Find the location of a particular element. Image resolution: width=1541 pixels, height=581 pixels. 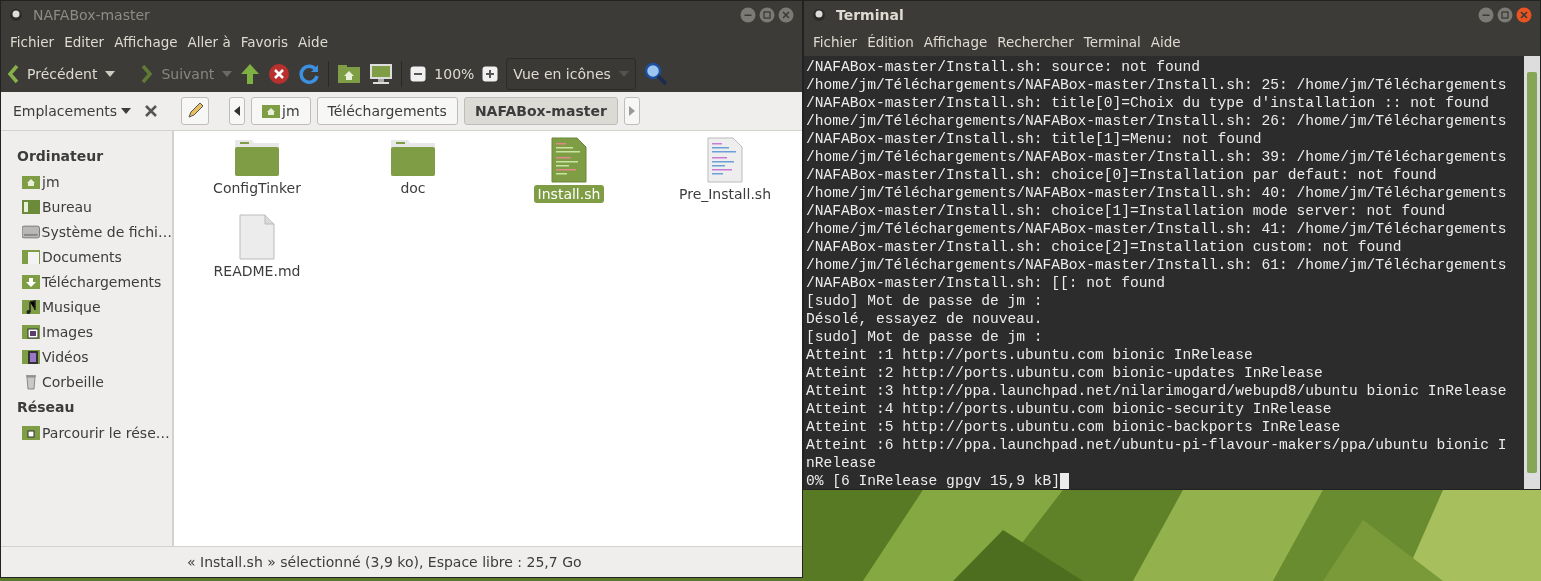

menu-item: Terminal is located at coordinates (1112, 42).